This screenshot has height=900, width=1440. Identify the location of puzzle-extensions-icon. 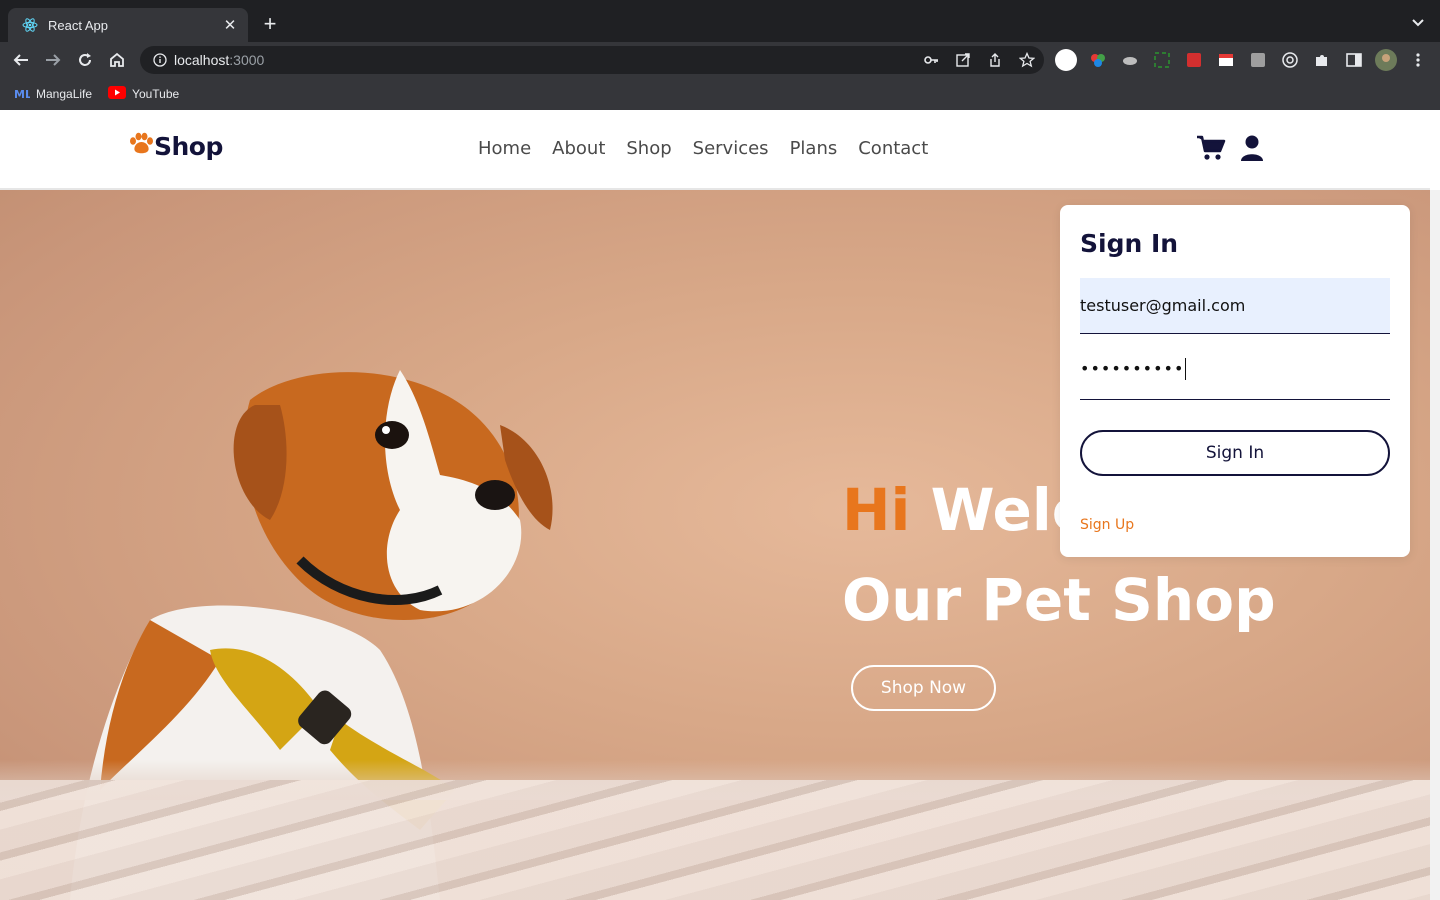
(1322, 60).